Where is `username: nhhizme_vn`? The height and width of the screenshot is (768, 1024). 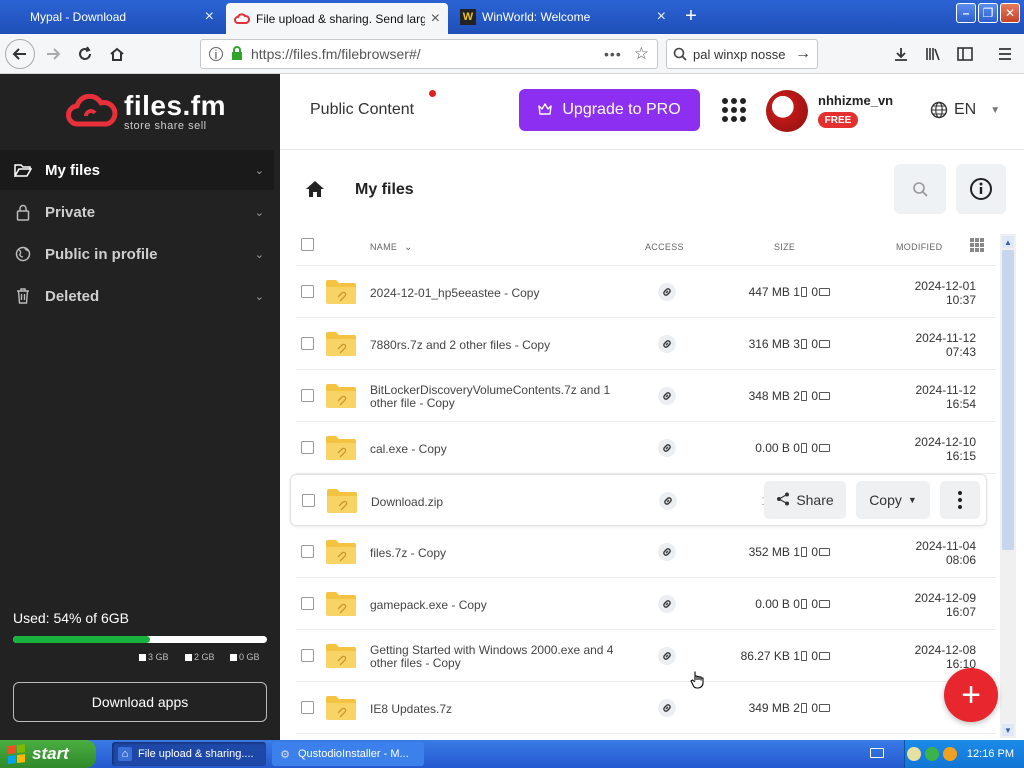 username: nhhizme_vn is located at coordinates (855, 100).